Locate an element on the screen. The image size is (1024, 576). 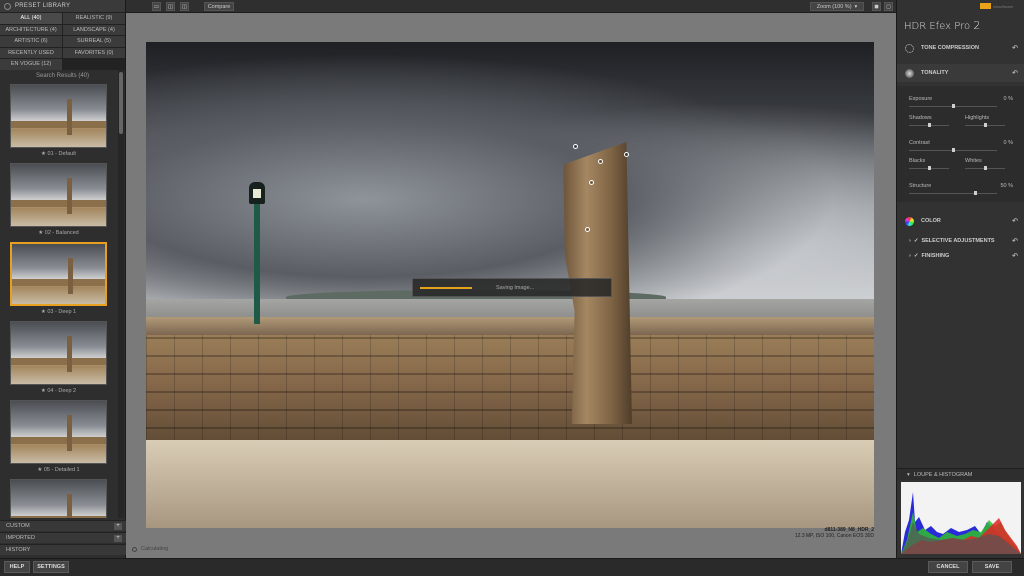
category-tab: SURREAL (5) is located at coordinates (94, 41).